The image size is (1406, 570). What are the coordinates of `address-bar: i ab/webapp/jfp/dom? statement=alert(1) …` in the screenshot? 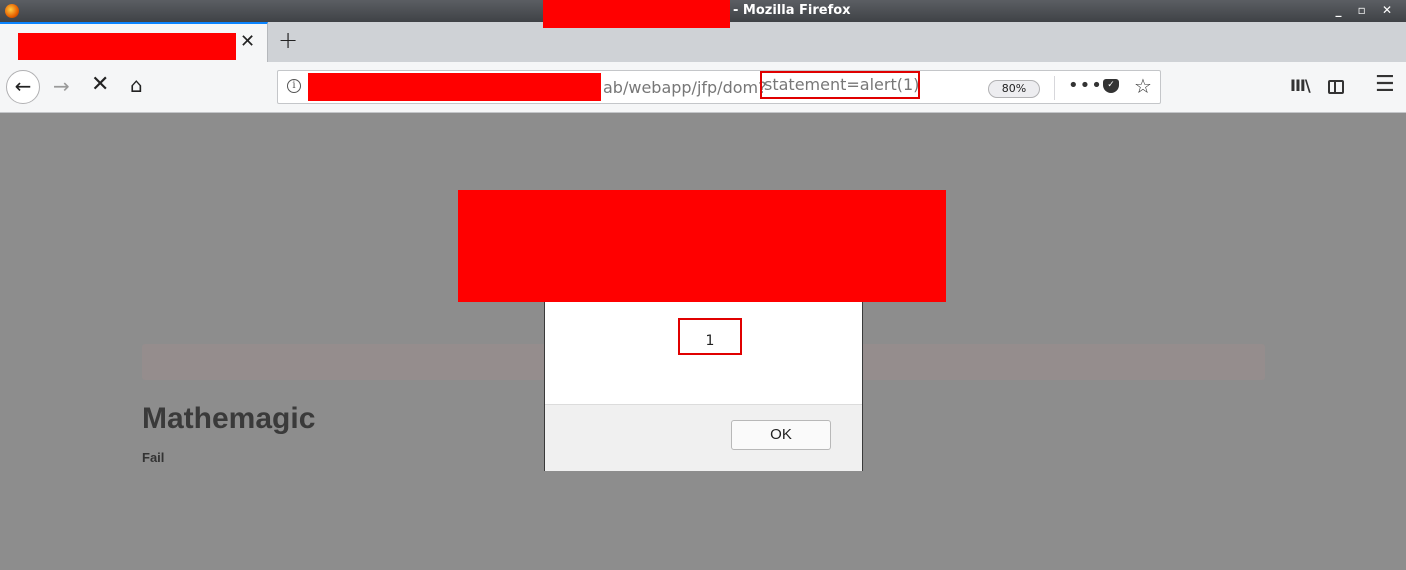 It's located at (719, 87).